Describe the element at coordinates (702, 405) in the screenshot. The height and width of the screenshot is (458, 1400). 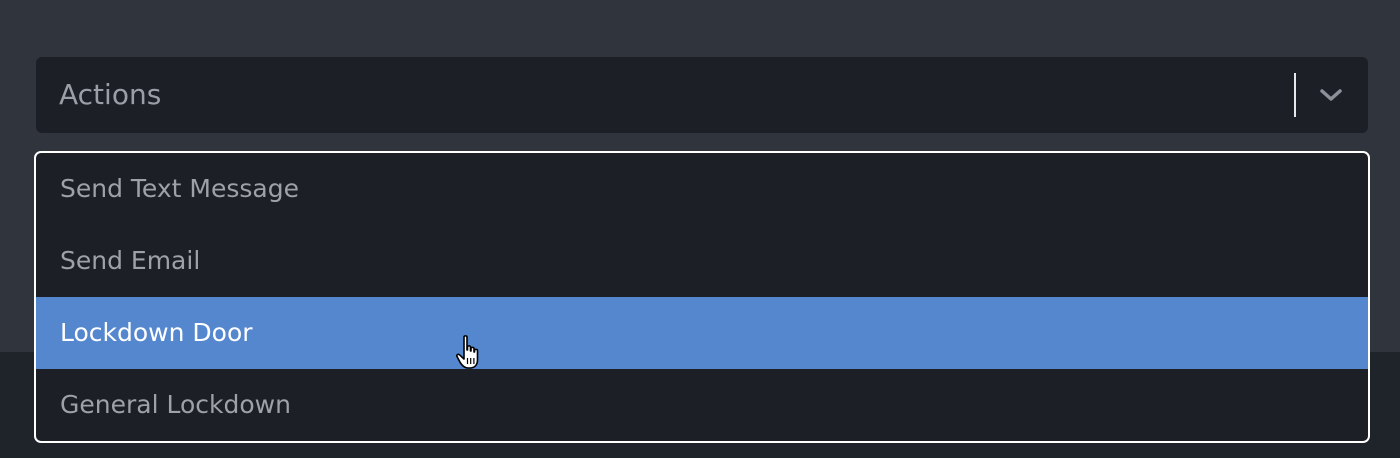
I see `option-general-lockdown: General Lockdown` at that location.